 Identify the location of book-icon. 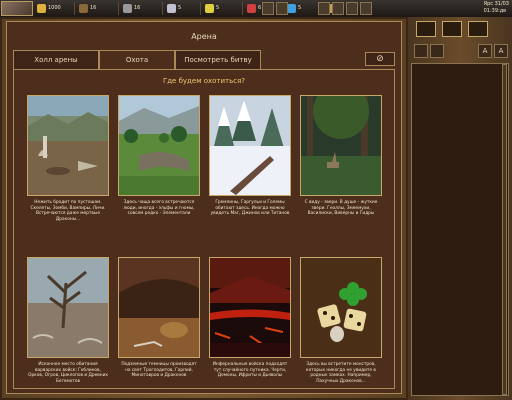
(282, 8).